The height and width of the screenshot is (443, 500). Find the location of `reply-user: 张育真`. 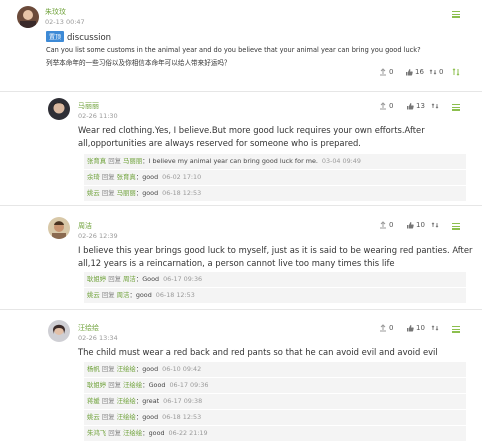

reply-user: 张育真 is located at coordinates (96, 161).